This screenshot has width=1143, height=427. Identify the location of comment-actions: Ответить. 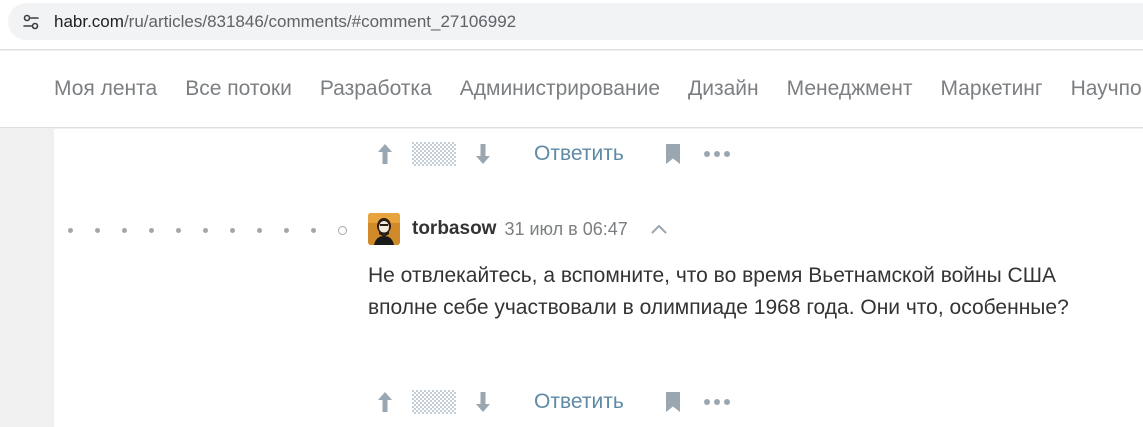
(552, 402).